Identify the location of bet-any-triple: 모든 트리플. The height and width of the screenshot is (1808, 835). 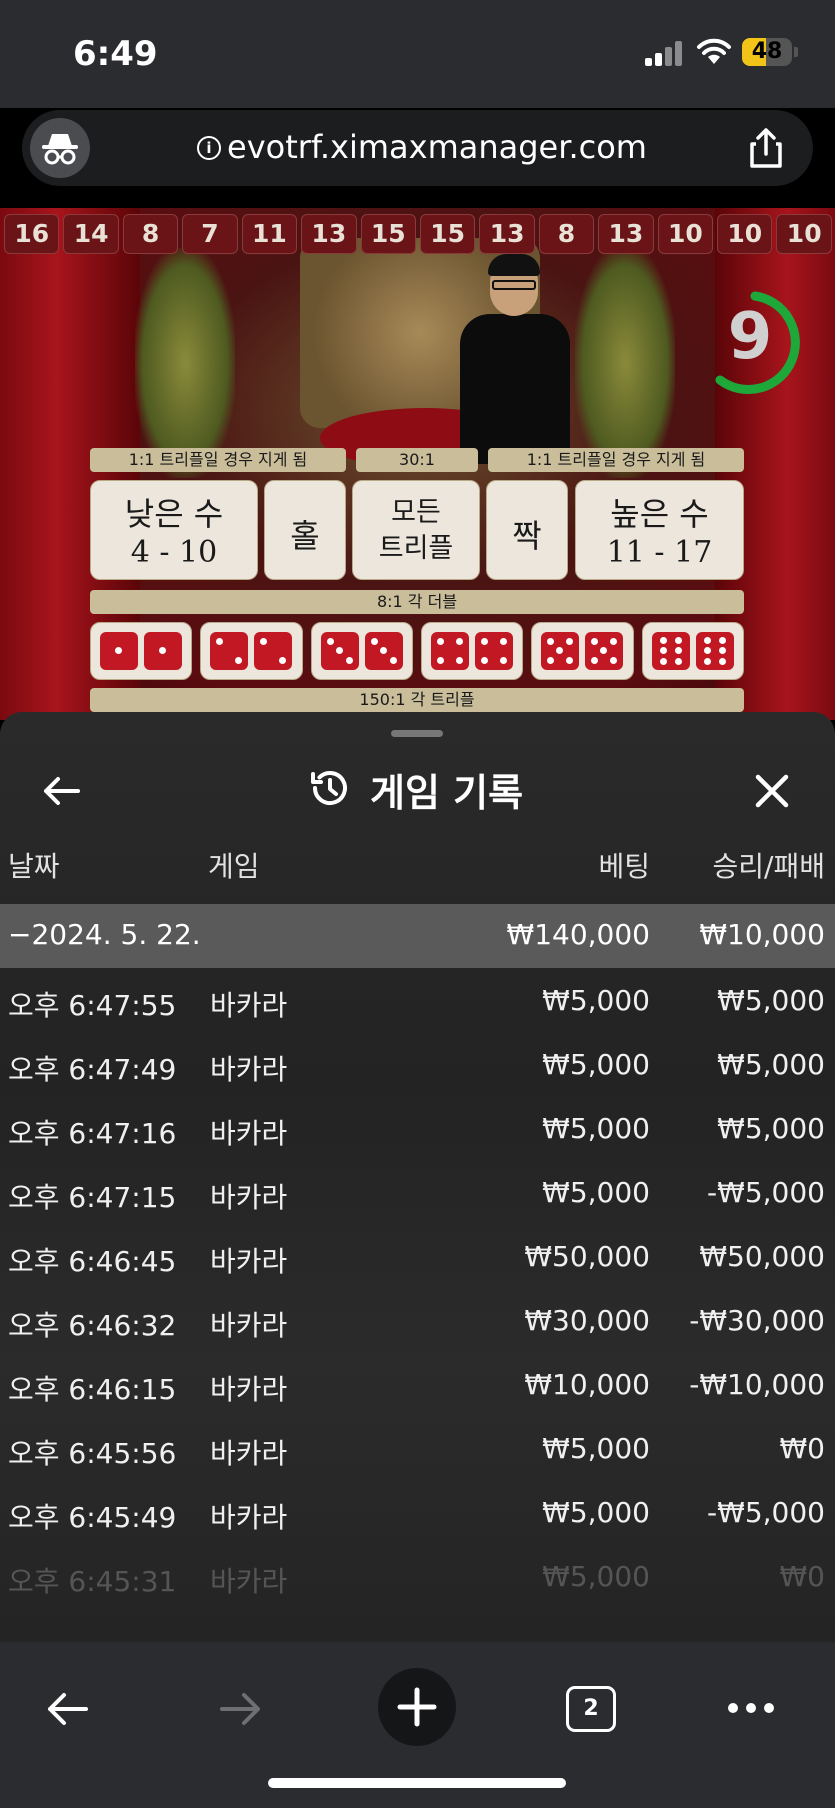
(416, 530).